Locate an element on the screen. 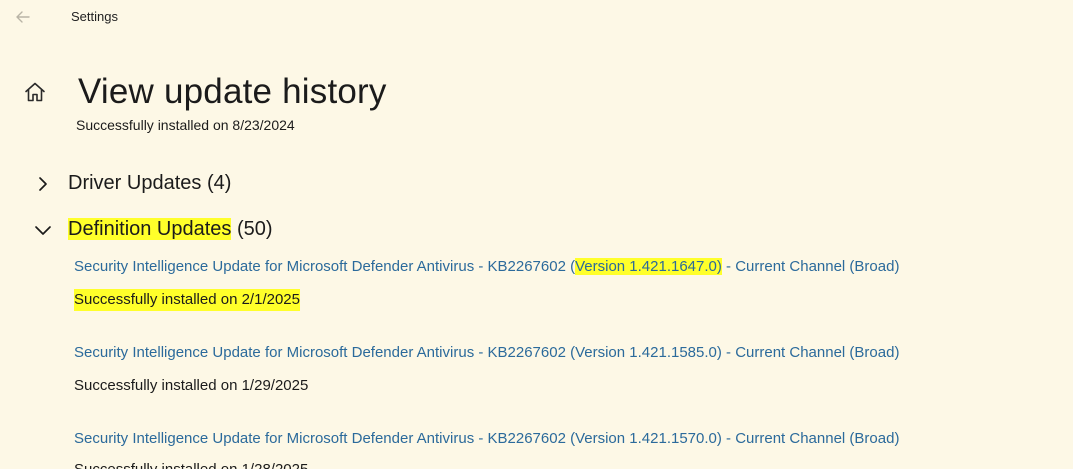  group-count: (50) is located at coordinates (255, 229).